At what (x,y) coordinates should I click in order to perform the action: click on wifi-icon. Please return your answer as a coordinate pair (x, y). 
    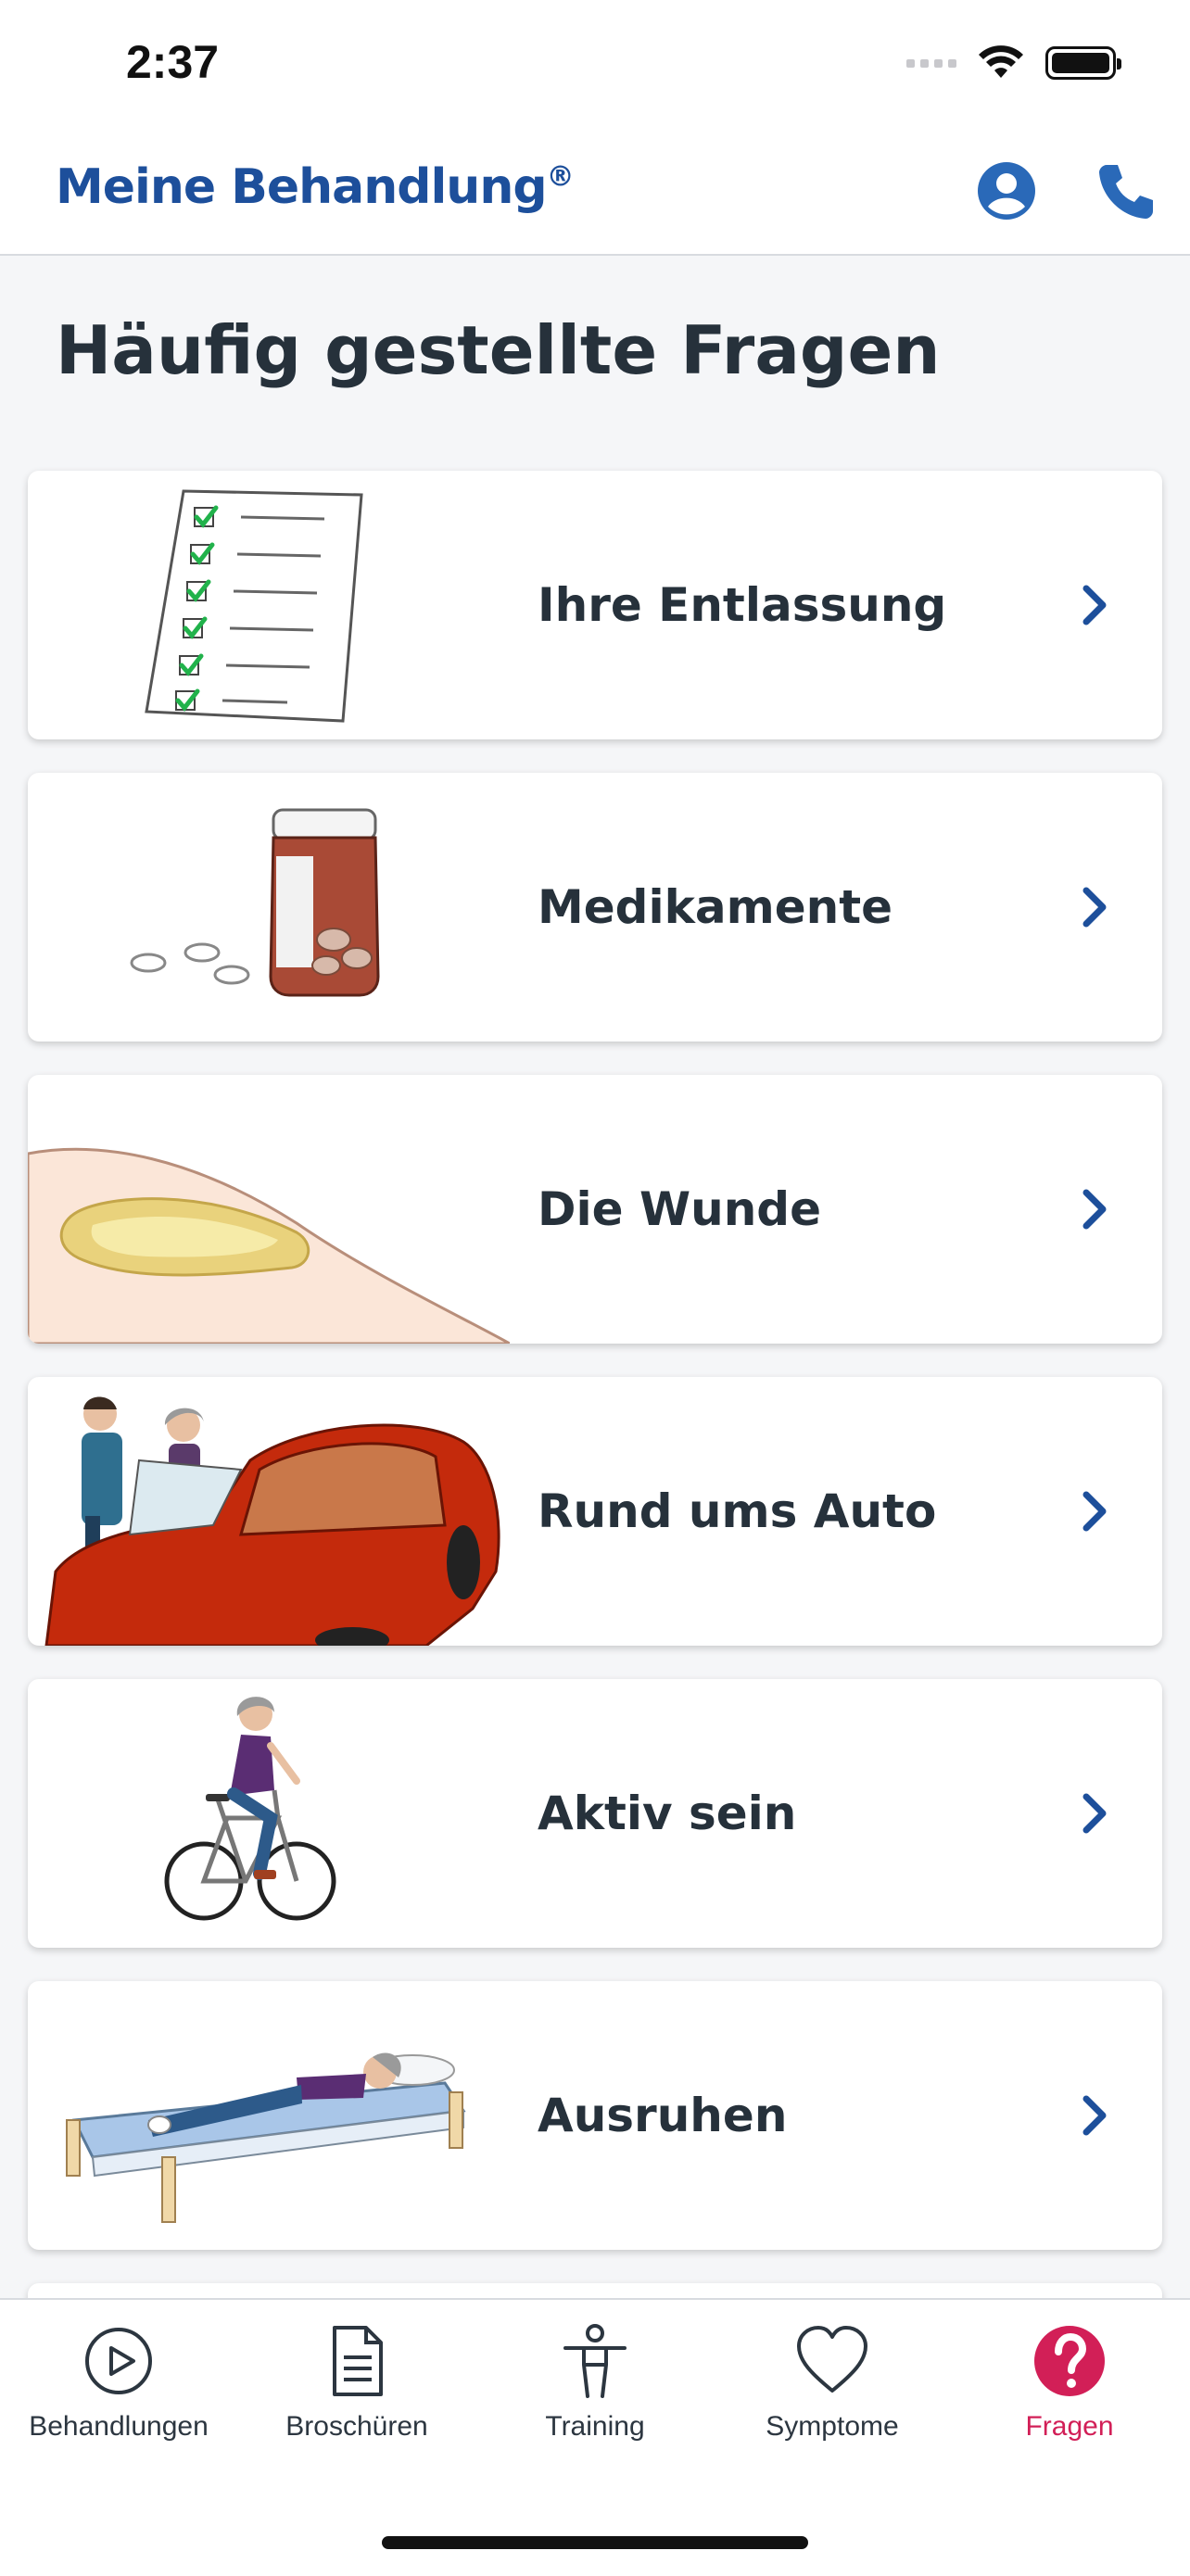
    Looking at the image, I should click on (1001, 61).